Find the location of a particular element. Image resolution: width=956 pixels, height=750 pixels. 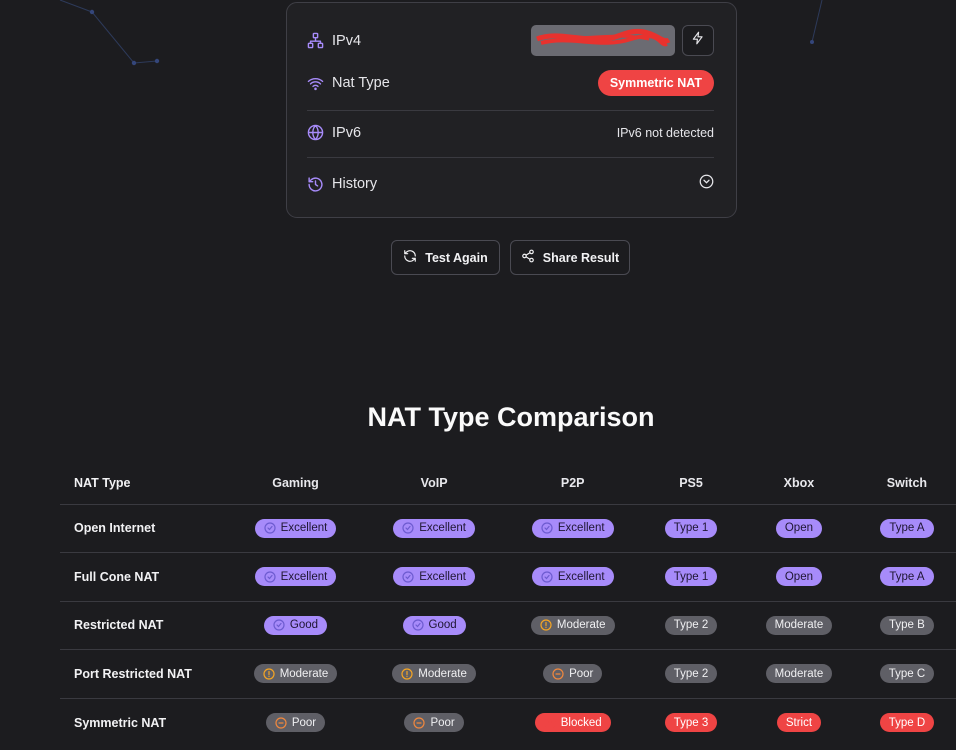

ipv6-label: IPv6 is located at coordinates (347, 132).